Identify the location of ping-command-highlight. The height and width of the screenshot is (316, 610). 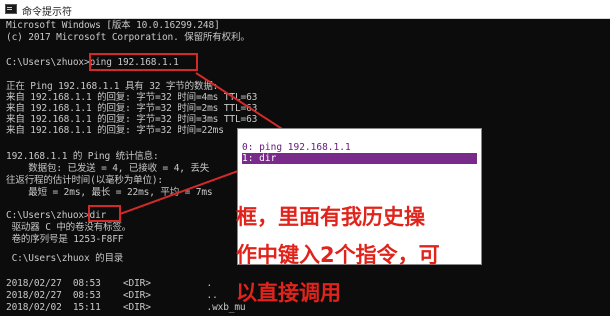
(143, 62).